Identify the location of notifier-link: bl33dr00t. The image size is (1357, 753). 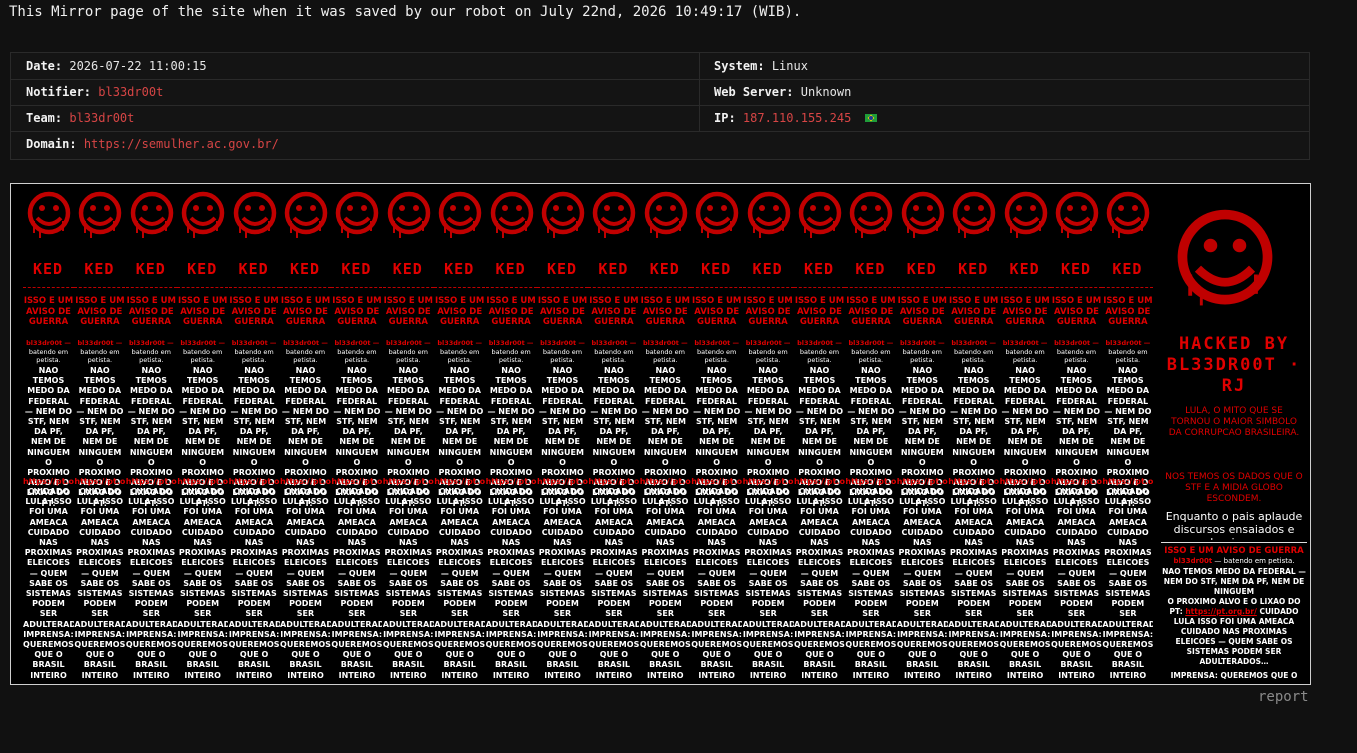
(130, 92).